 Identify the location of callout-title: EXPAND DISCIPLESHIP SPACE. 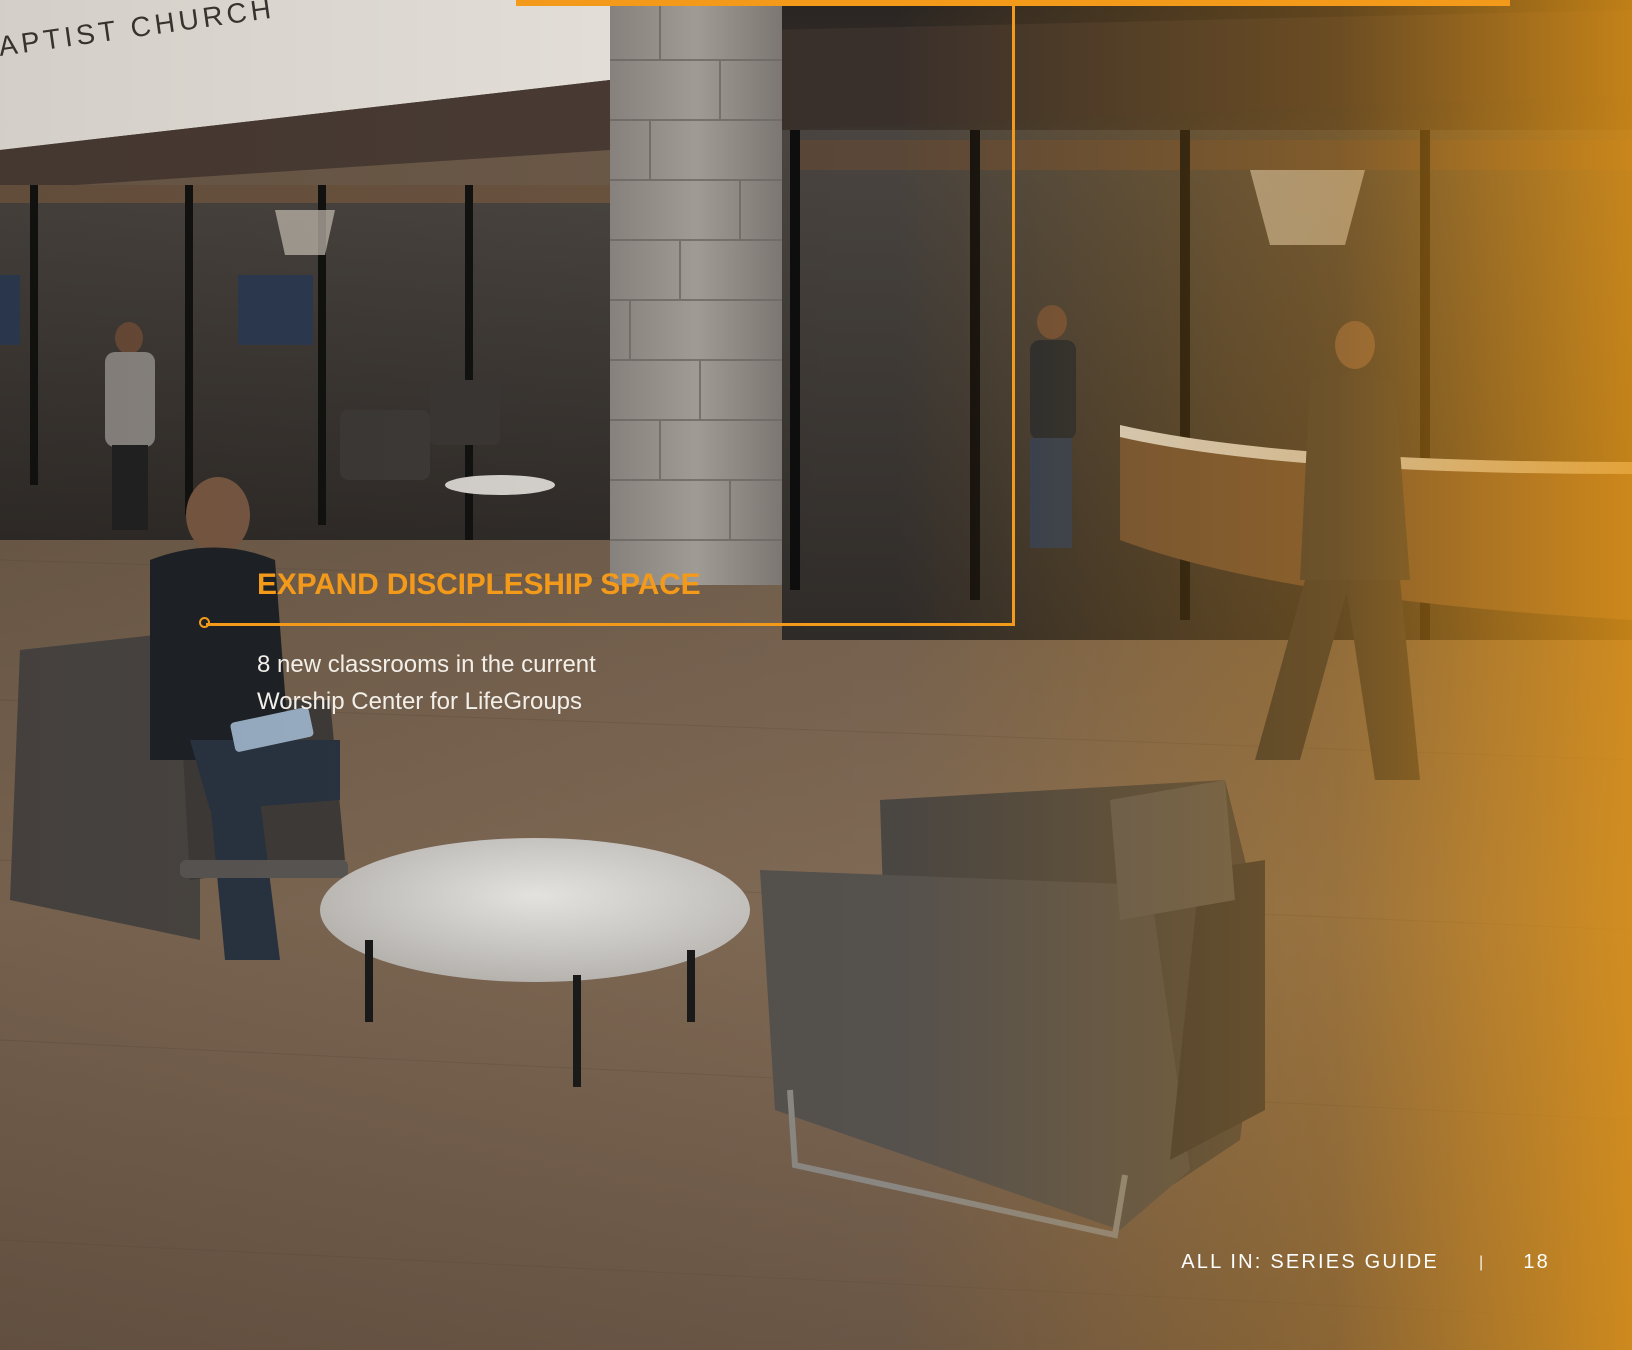
(479, 584).